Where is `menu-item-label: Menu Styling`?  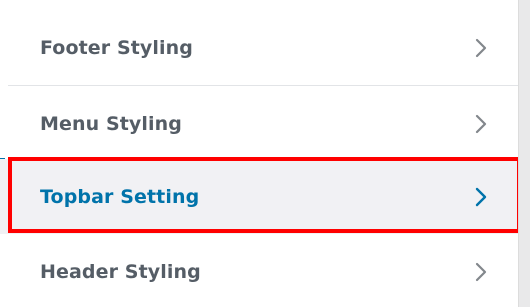
menu-item-label: Menu Styling is located at coordinates (111, 123).